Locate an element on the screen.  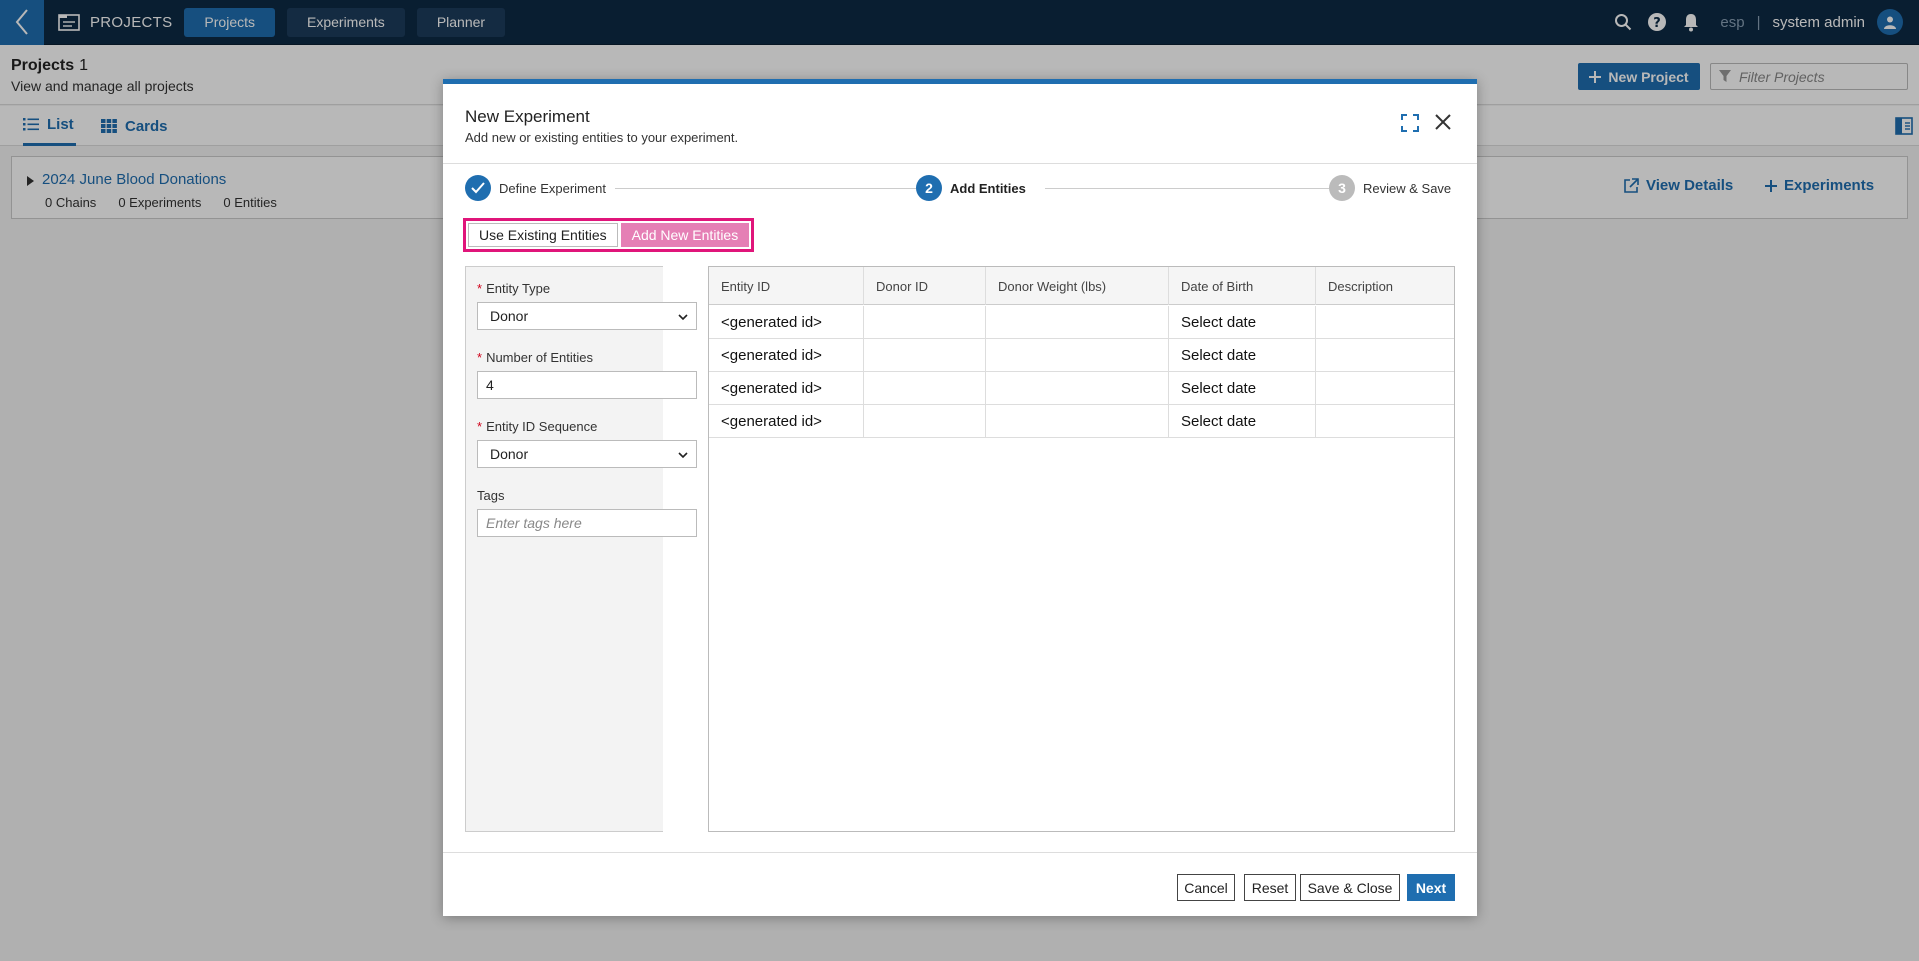
entity-type-label: * Entity Type is located at coordinates (514, 288).